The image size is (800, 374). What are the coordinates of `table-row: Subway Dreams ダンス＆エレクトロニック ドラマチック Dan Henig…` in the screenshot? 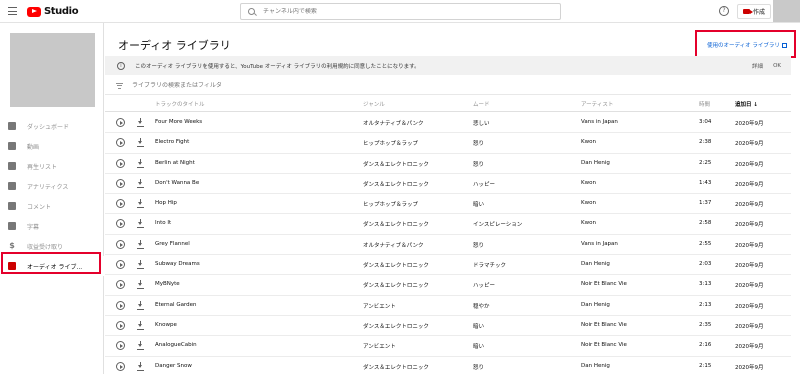 It's located at (448, 265).